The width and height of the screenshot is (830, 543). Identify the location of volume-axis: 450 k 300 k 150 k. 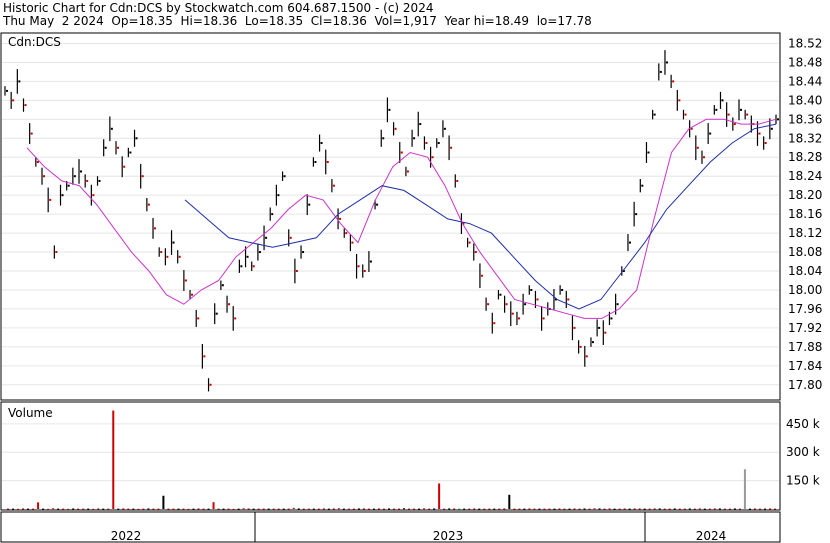
(803, 452).